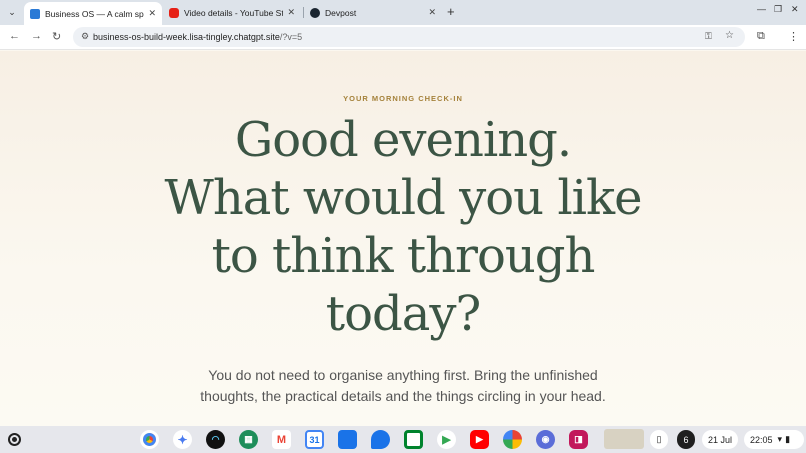  I want to click on launcher-icon, so click(14, 439).